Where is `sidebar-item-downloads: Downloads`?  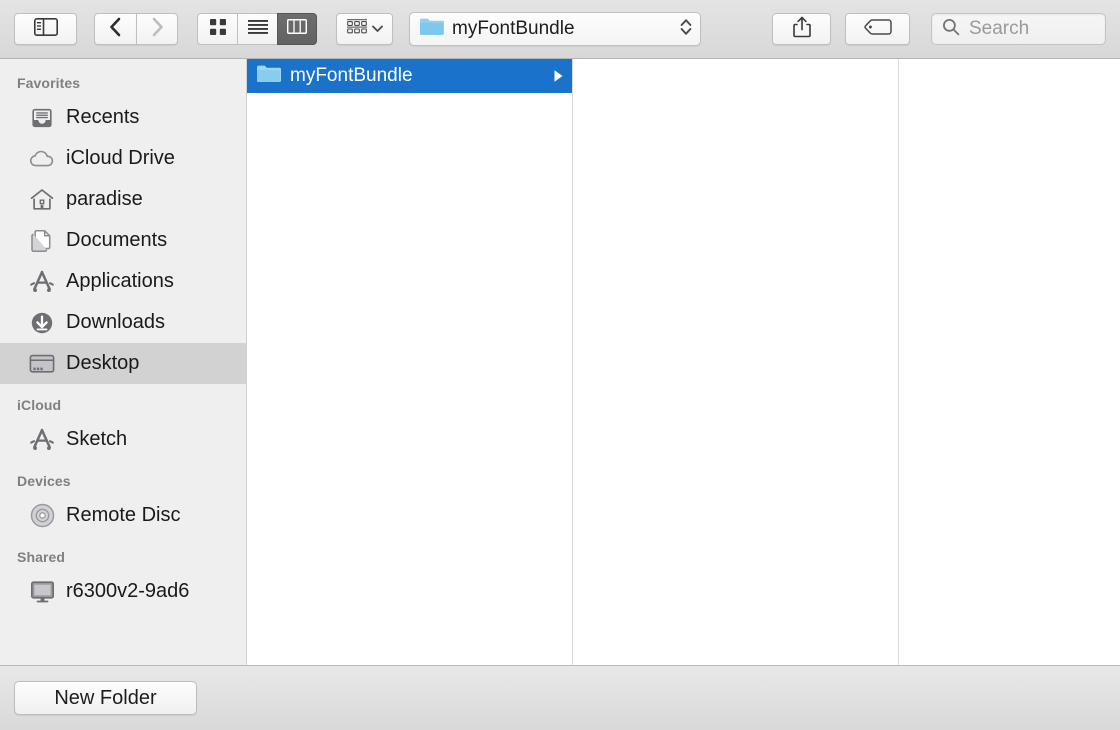 sidebar-item-downloads: Downloads is located at coordinates (123, 322).